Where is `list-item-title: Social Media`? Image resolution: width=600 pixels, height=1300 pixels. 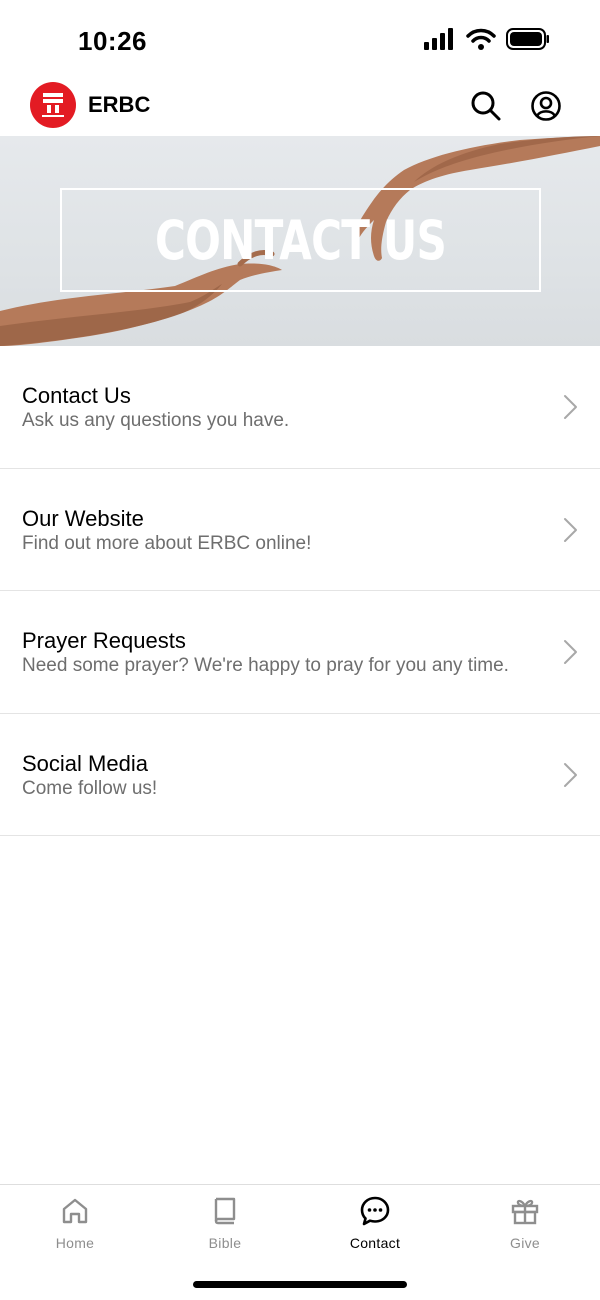
list-item-title: Social Media is located at coordinates (85, 763).